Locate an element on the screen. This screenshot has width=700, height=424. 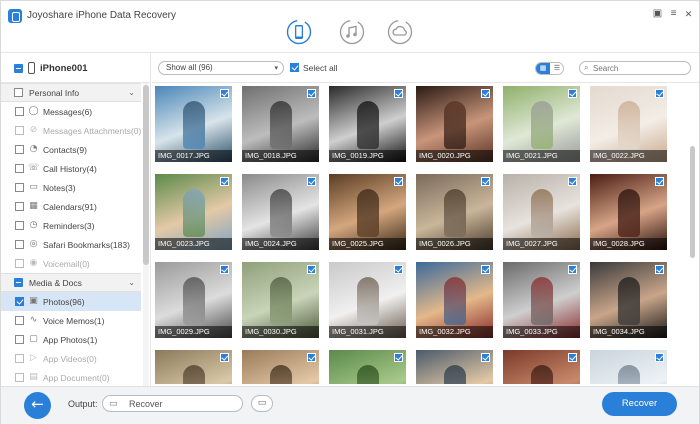
list-view-icon: ☰ is located at coordinates (556, 68).